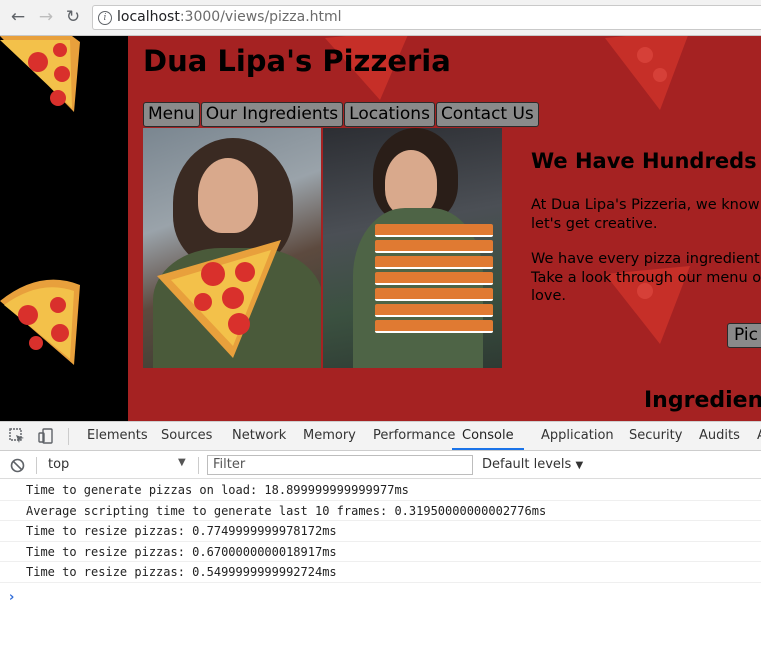 The width and height of the screenshot is (761, 647). I want to click on nav-contact-button: Contact Us, so click(487, 114).